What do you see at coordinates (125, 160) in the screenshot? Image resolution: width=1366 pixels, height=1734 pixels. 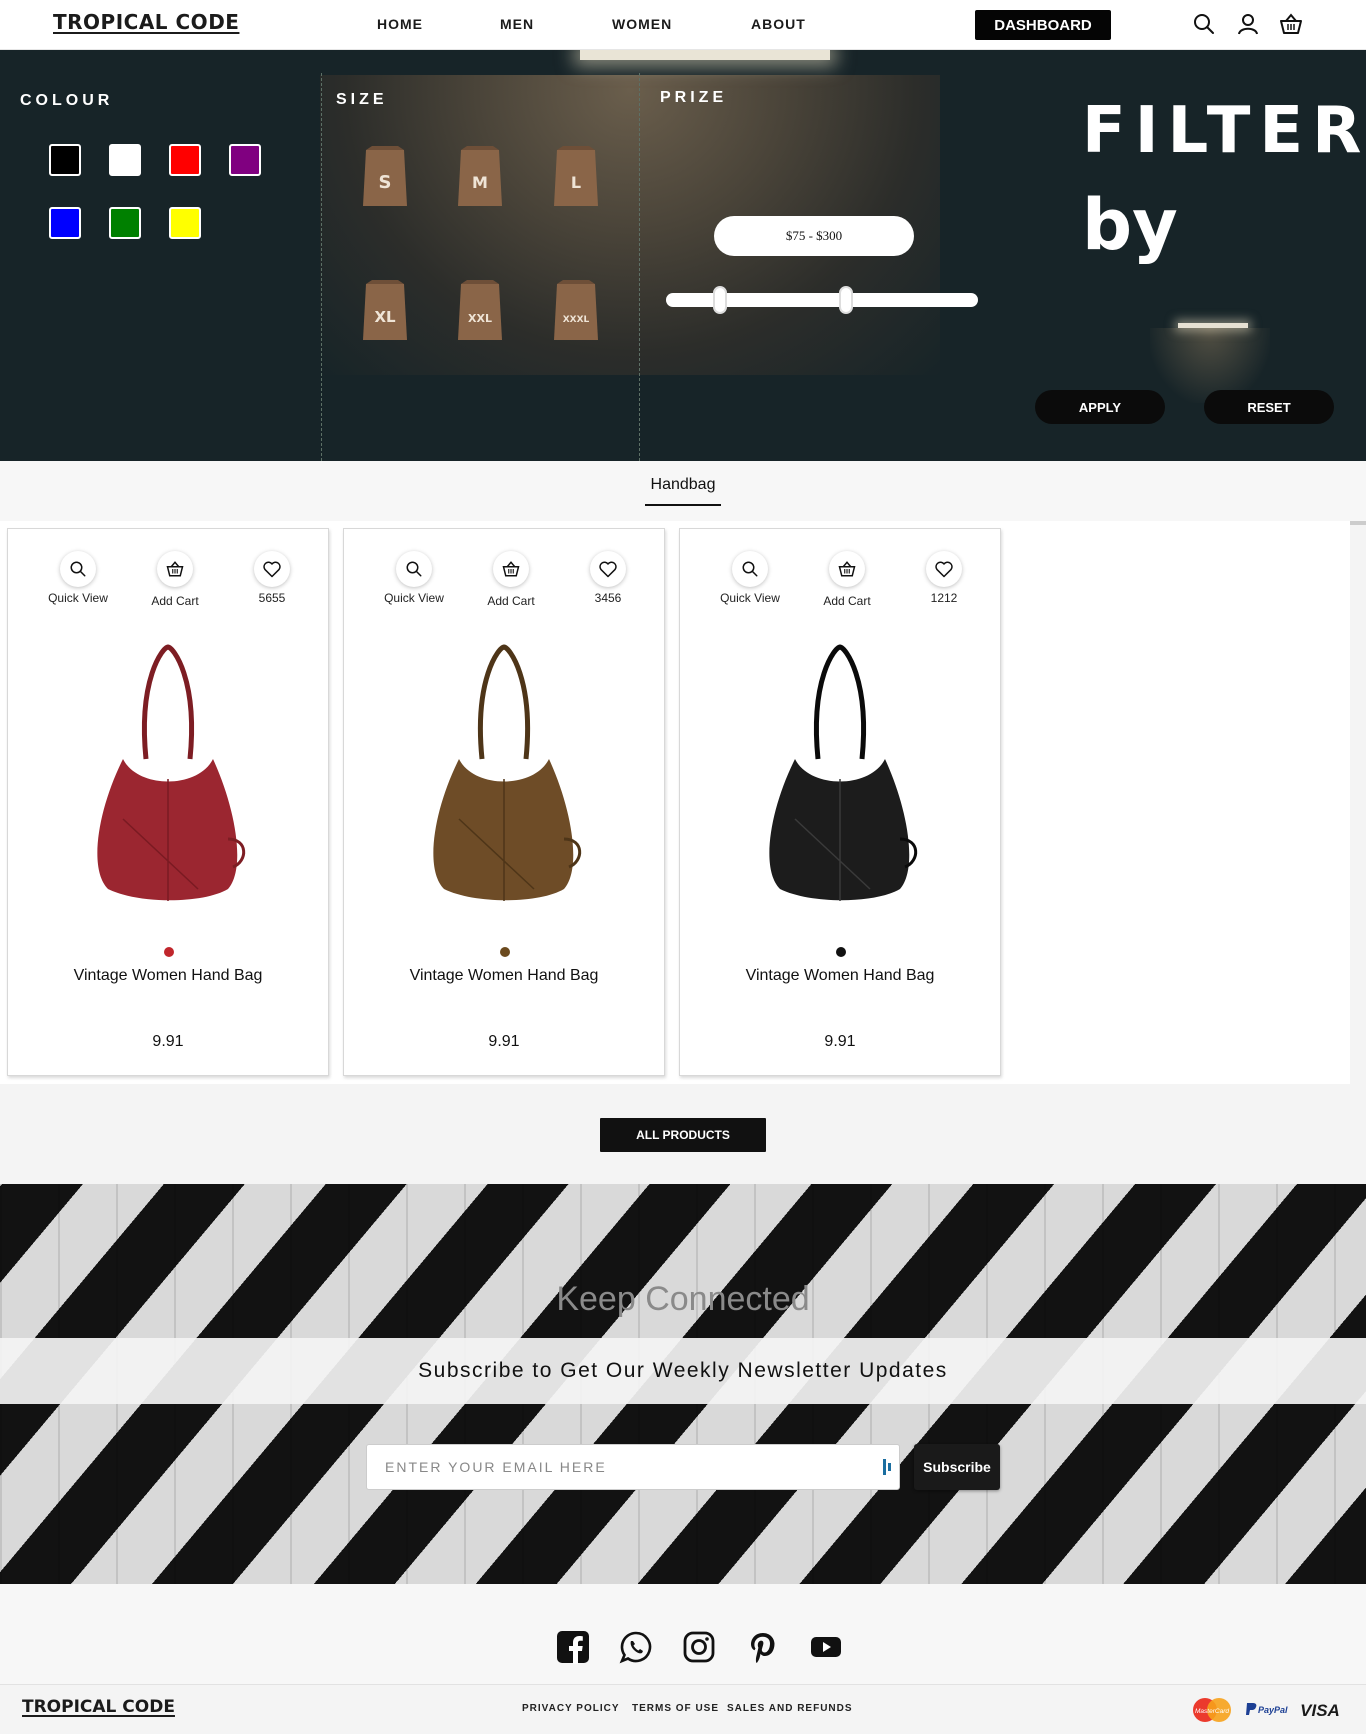 I see `colour-swatch-white` at bounding box center [125, 160].